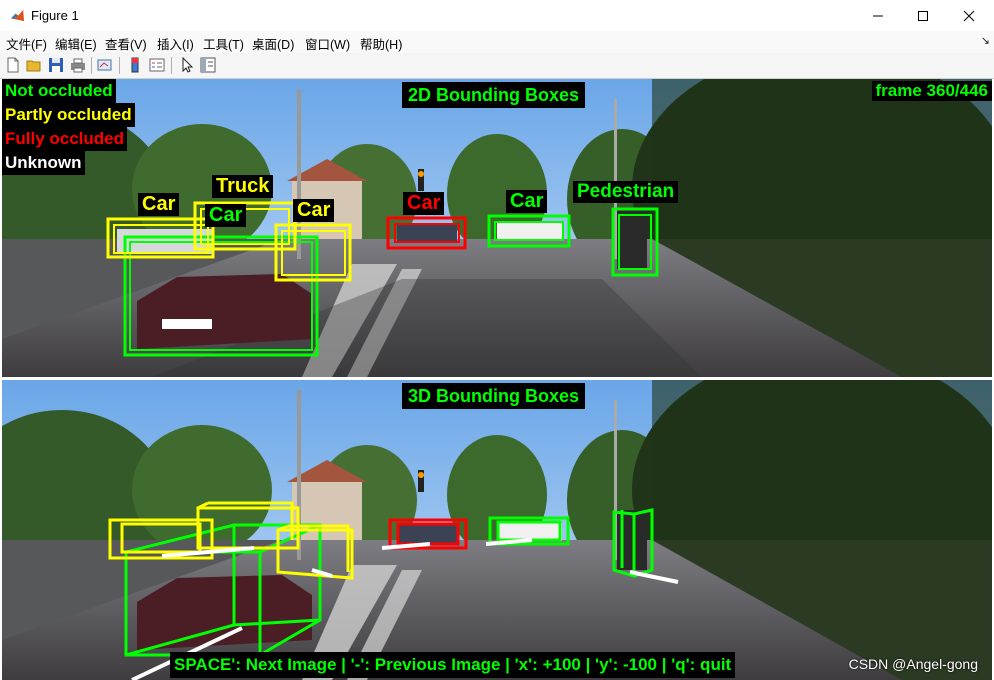 The image size is (994, 680). I want to click on save-icon, so click(56, 65).